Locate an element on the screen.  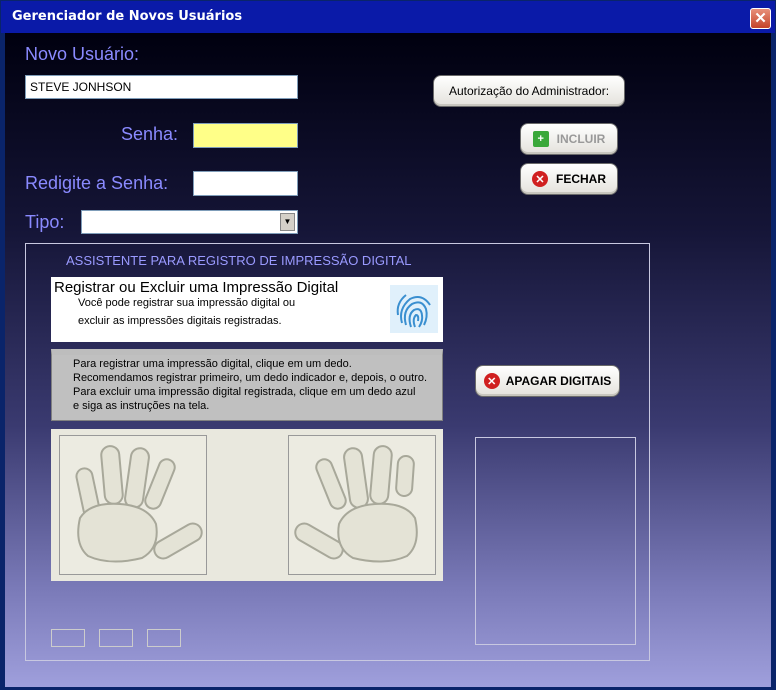
window-title: Gerenciador de Novos Usuários is located at coordinates (127, 16).